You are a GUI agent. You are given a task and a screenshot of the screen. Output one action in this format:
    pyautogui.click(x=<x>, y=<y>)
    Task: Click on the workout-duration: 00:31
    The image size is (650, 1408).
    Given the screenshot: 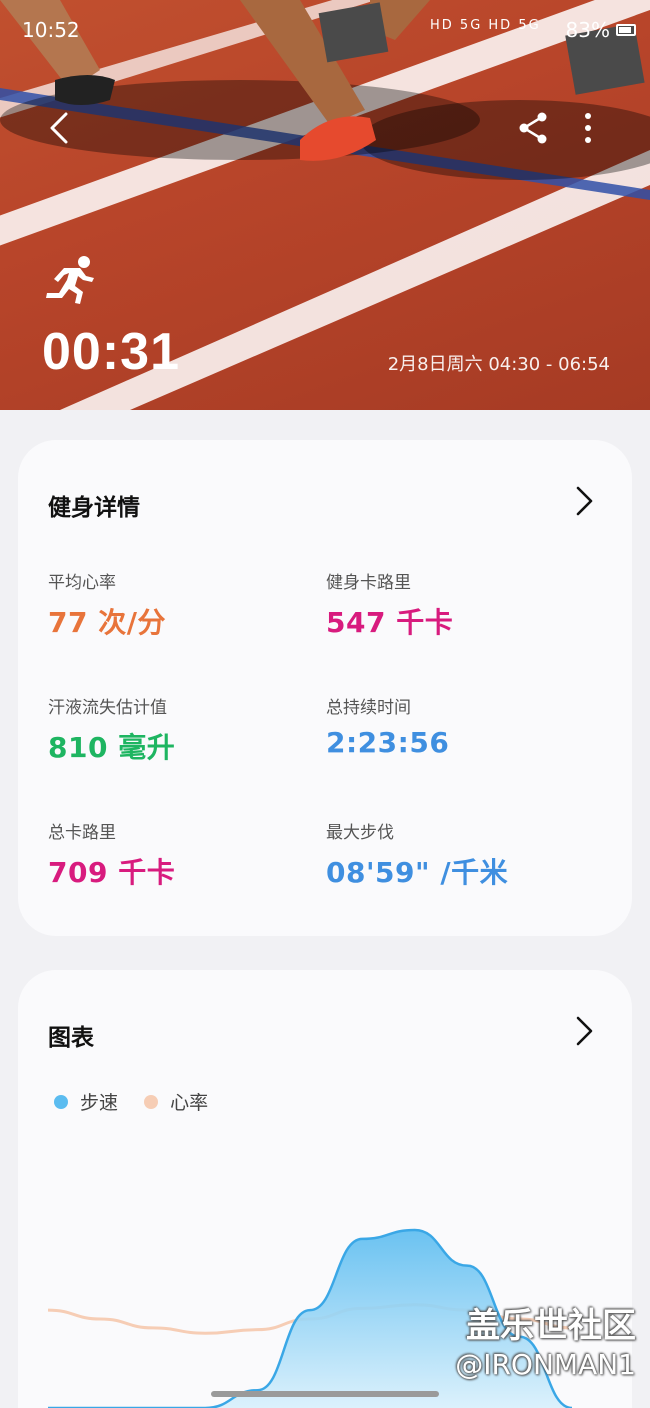 What is the action you would take?
    pyautogui.click(x=111, y=352)
    